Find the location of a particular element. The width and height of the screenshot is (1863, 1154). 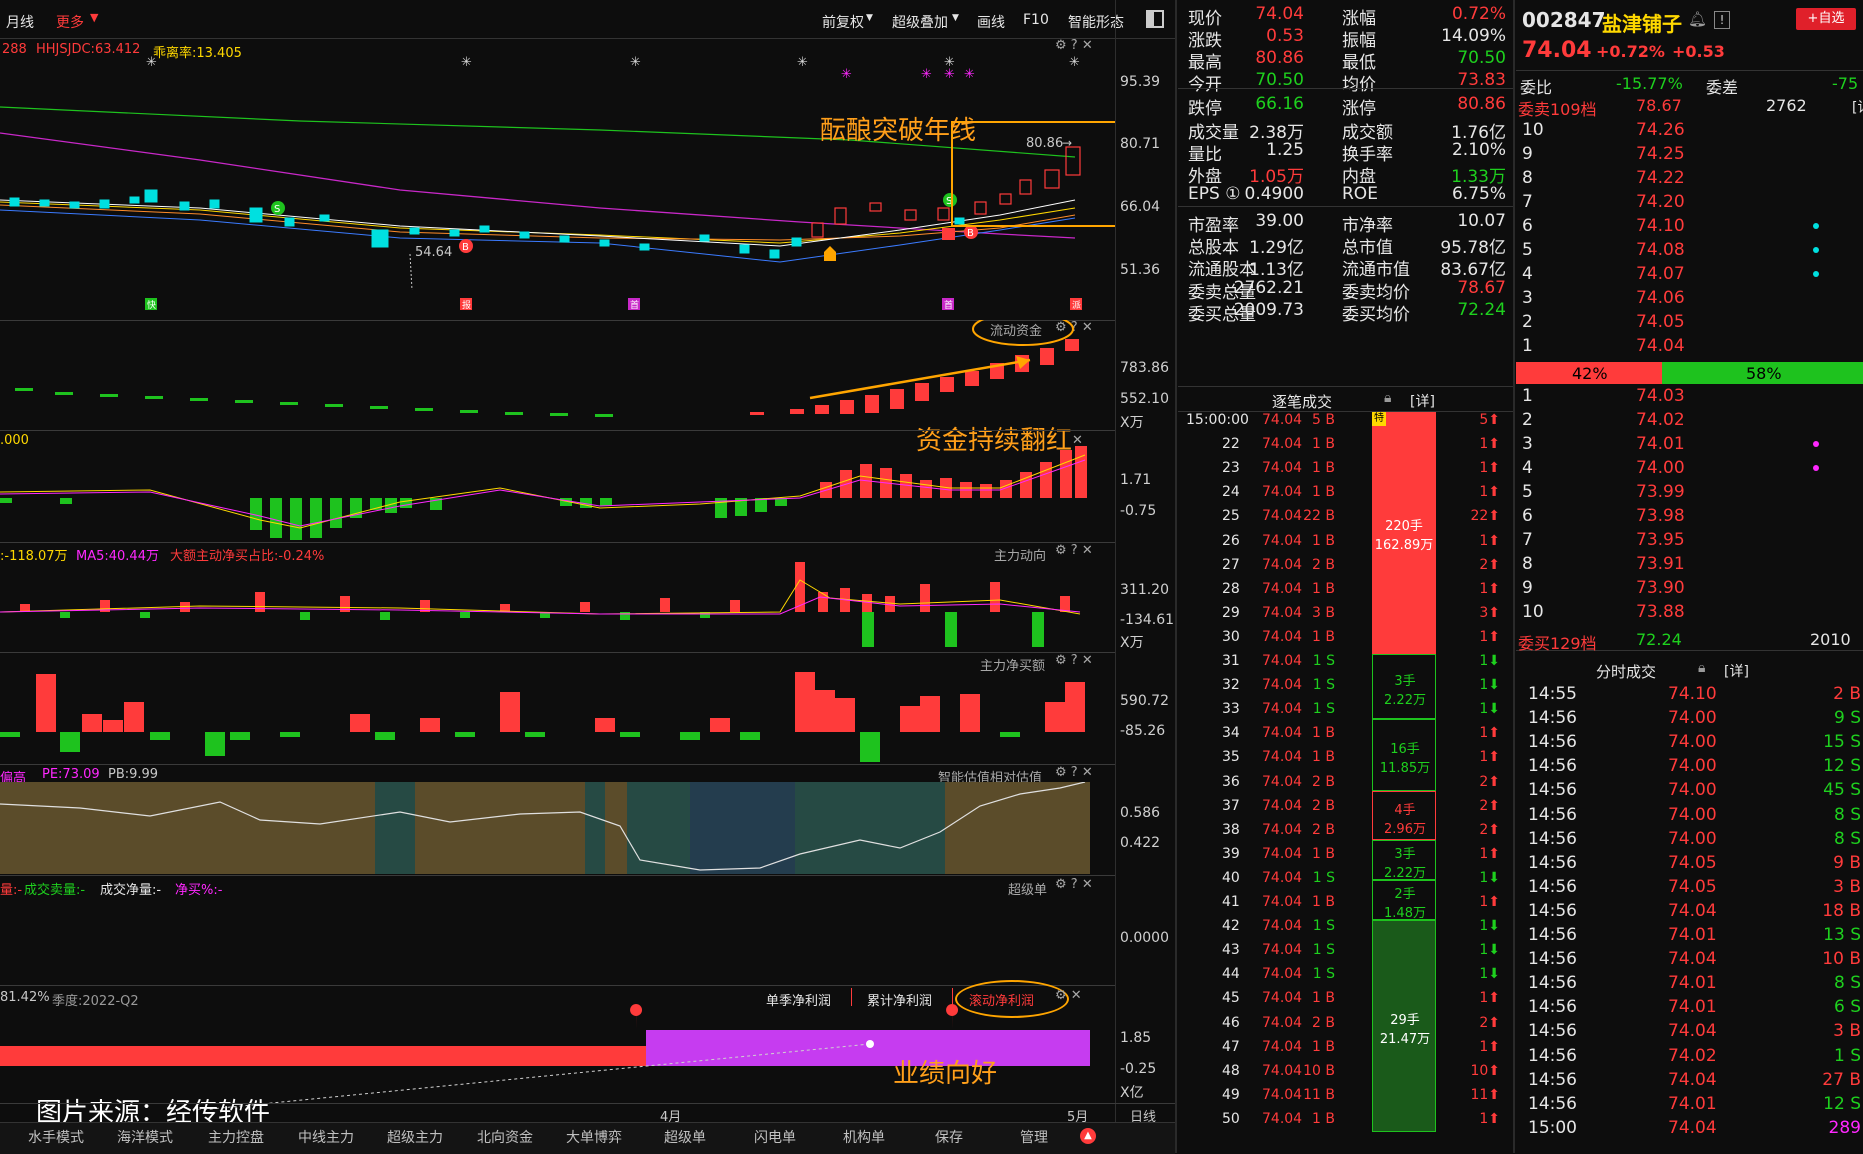

sell-level: 4 is located at coordinates (1527, 274).